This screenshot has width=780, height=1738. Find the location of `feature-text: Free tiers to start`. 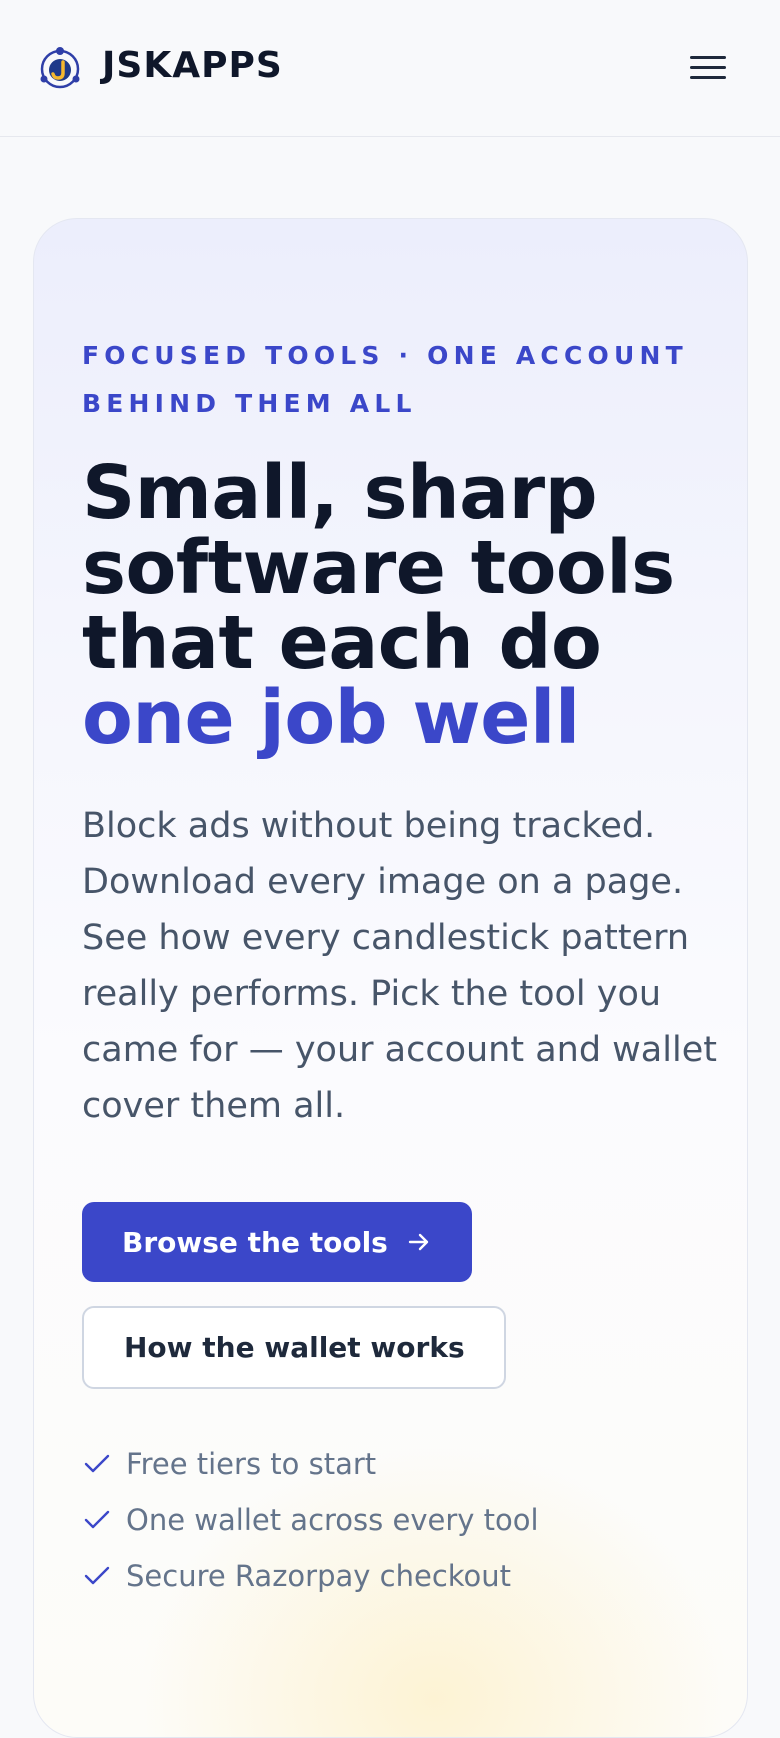

feature-text: Free tiers to start is located at coordinates (251, 1464).